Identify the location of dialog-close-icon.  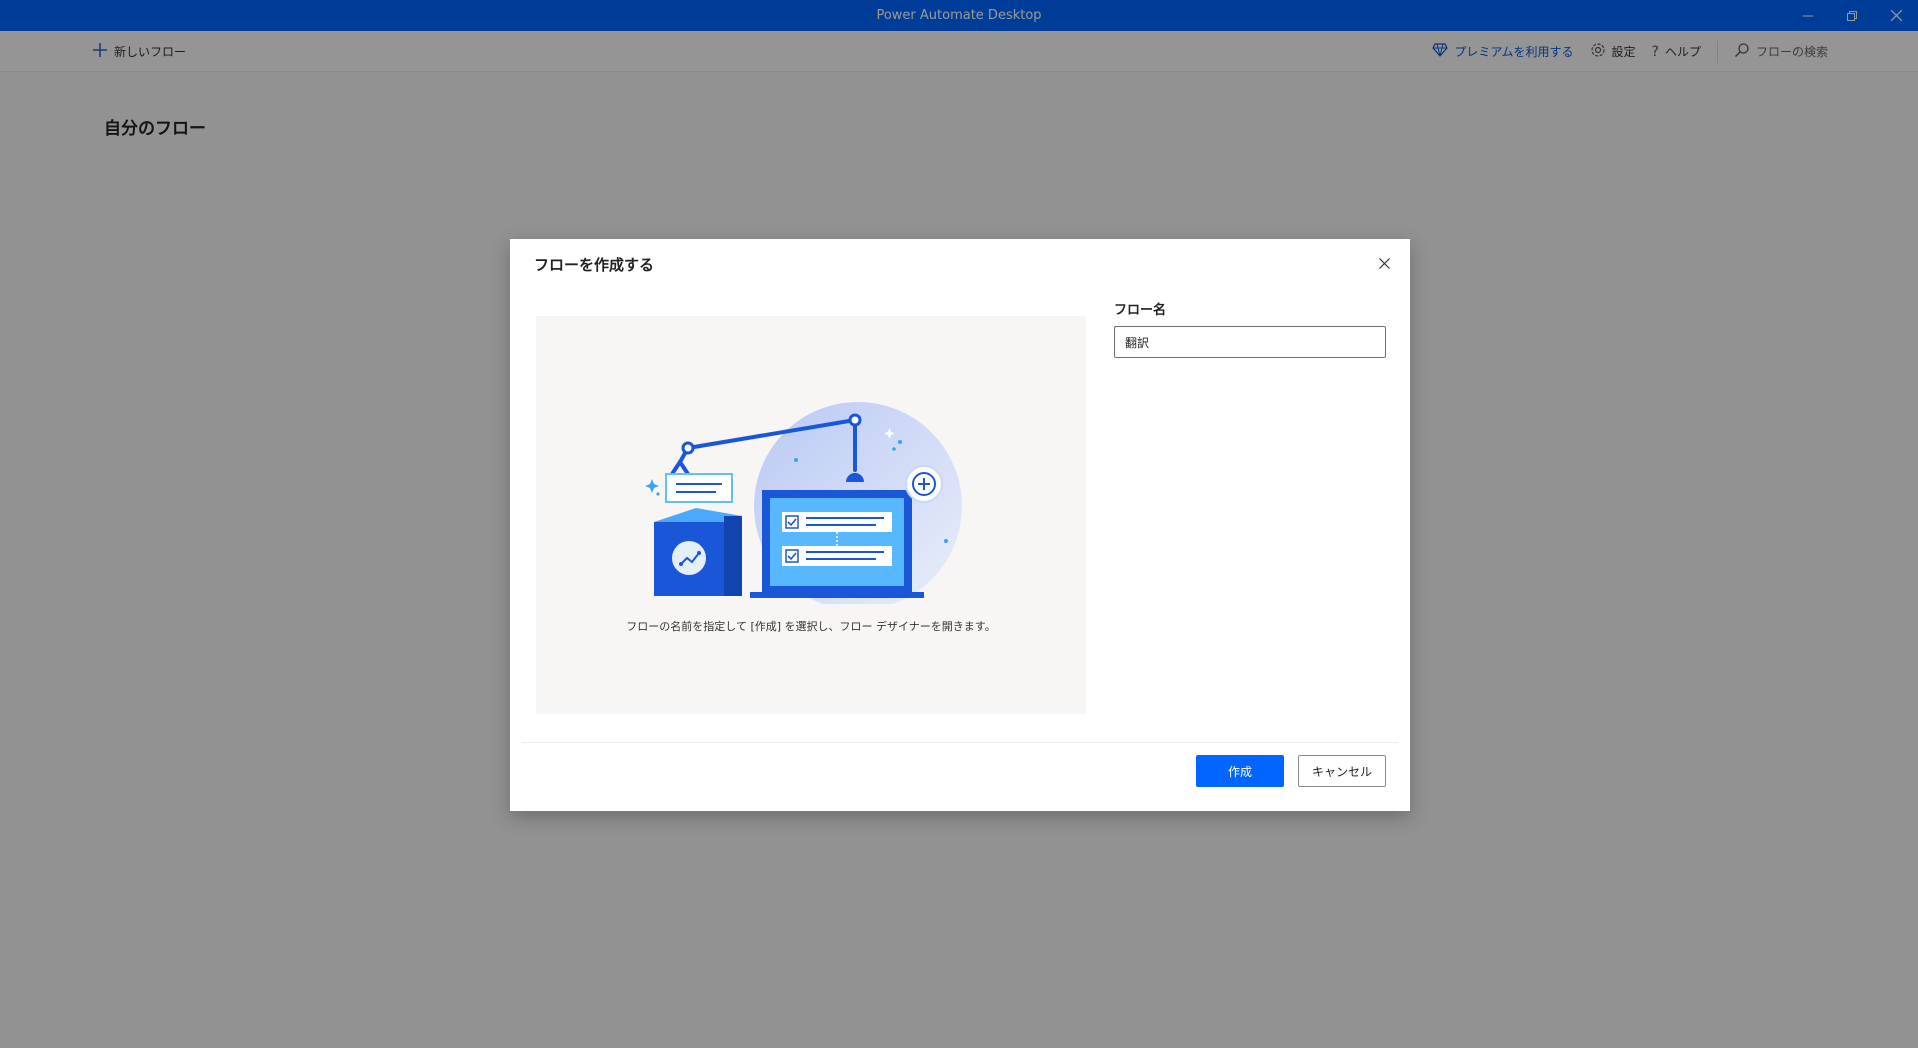
(1384, 263).